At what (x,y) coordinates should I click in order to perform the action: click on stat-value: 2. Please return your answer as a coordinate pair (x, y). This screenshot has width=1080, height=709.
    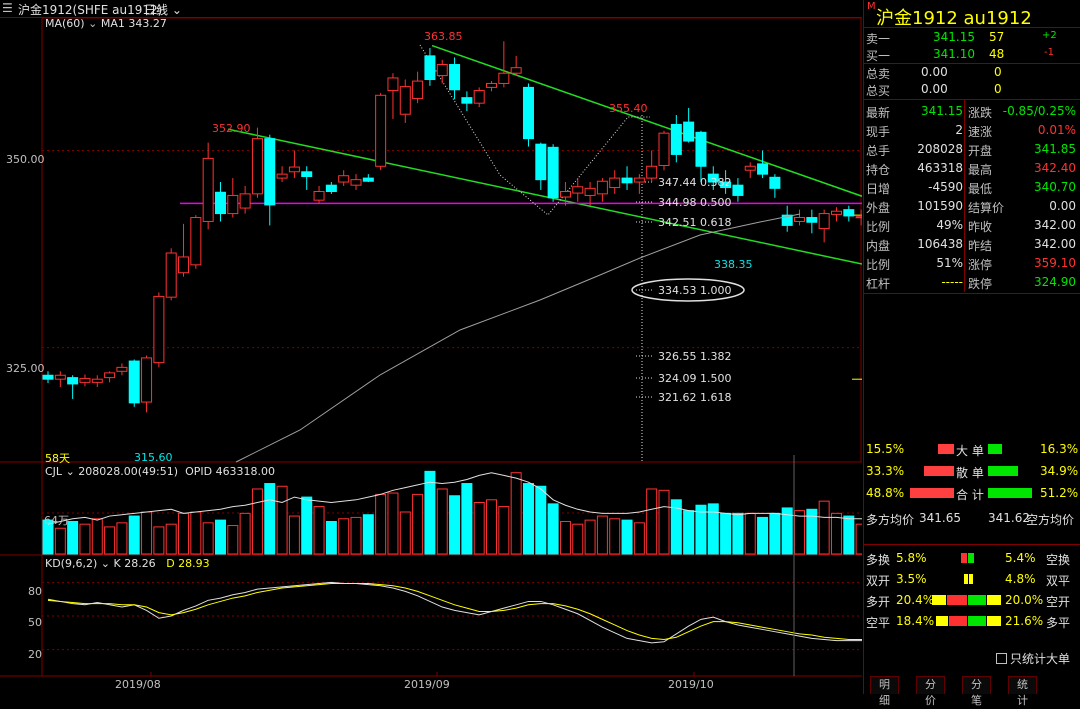
    Looking at the image, I should click on (959, 130).